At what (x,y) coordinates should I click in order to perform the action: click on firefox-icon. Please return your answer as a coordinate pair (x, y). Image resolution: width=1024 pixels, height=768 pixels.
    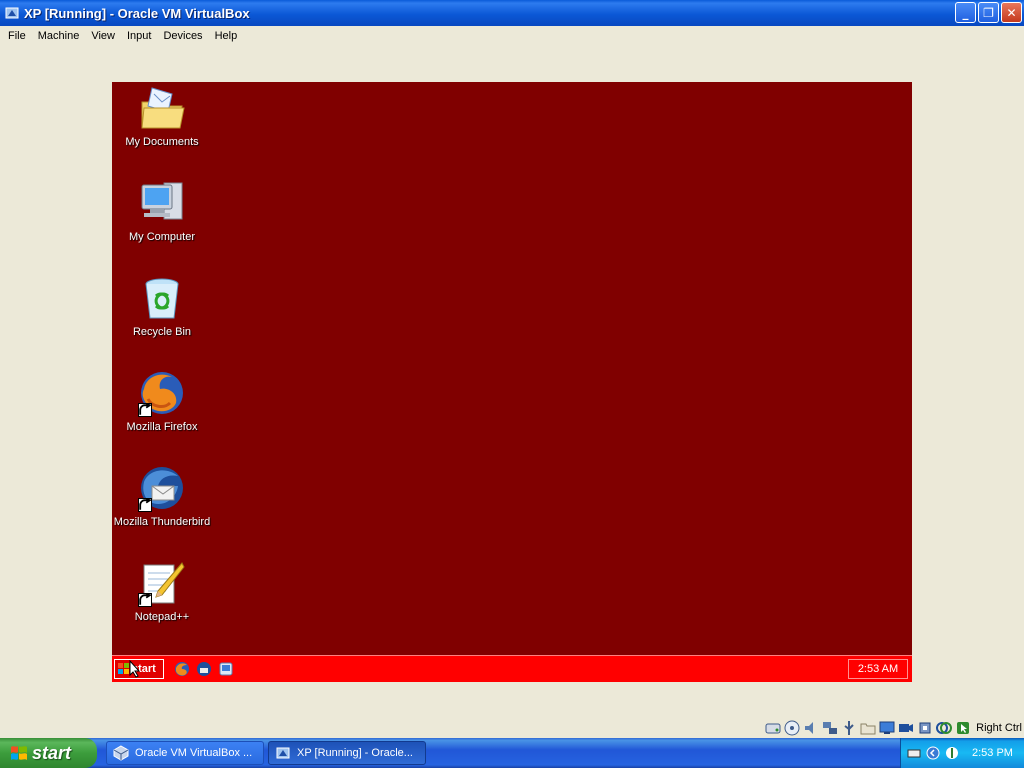
    Looking at the image, I should click on (162, 393).